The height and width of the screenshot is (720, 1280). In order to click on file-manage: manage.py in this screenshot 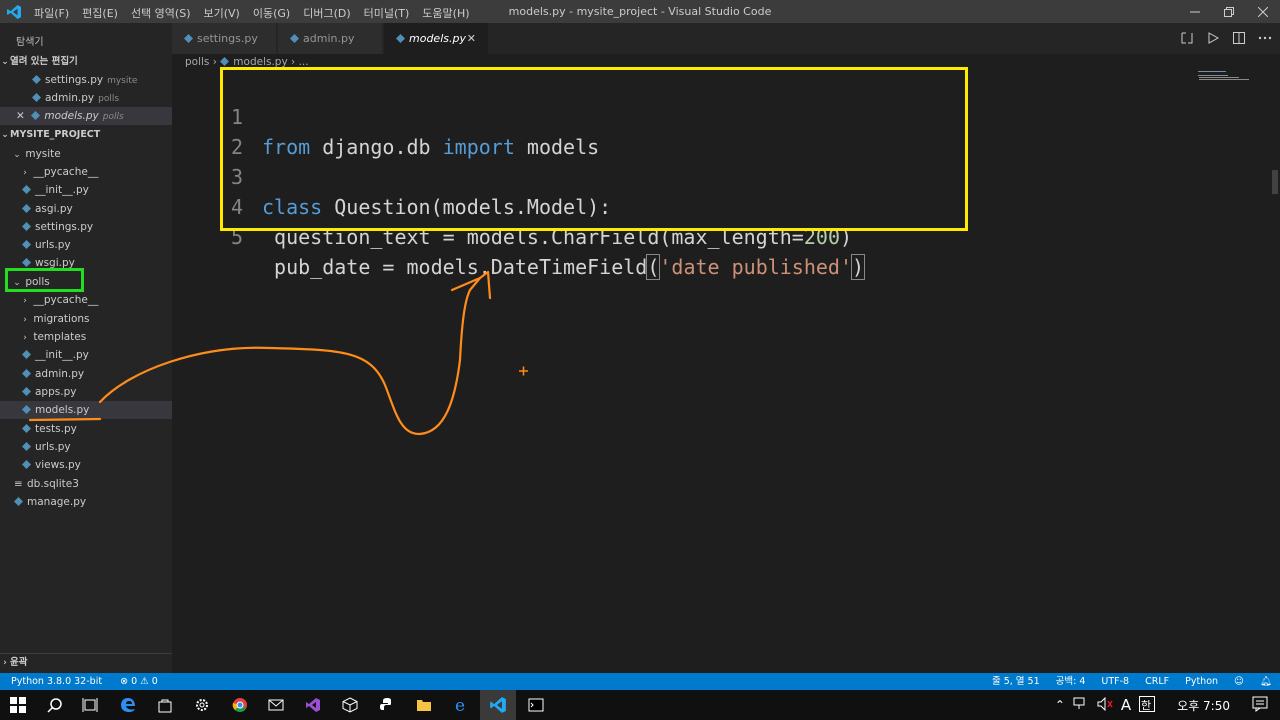, I will do `click(86, 502)`.